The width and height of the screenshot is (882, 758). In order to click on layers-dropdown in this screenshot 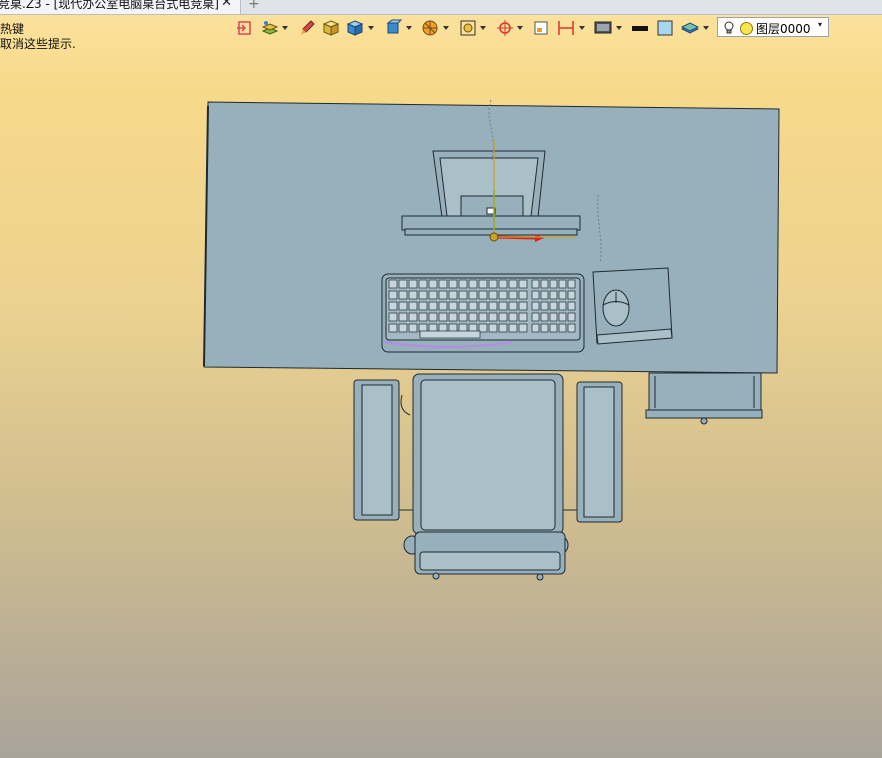, I will do `click(285, 28)`.